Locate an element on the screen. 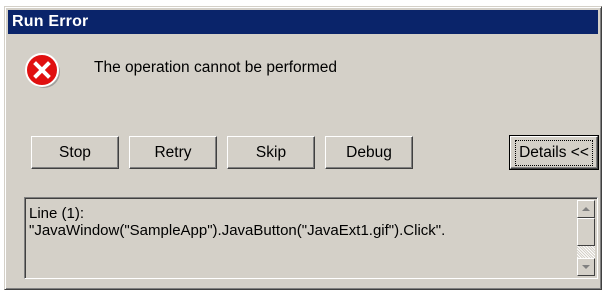  details-button-label: Details << is located at coordinates (554, 152).